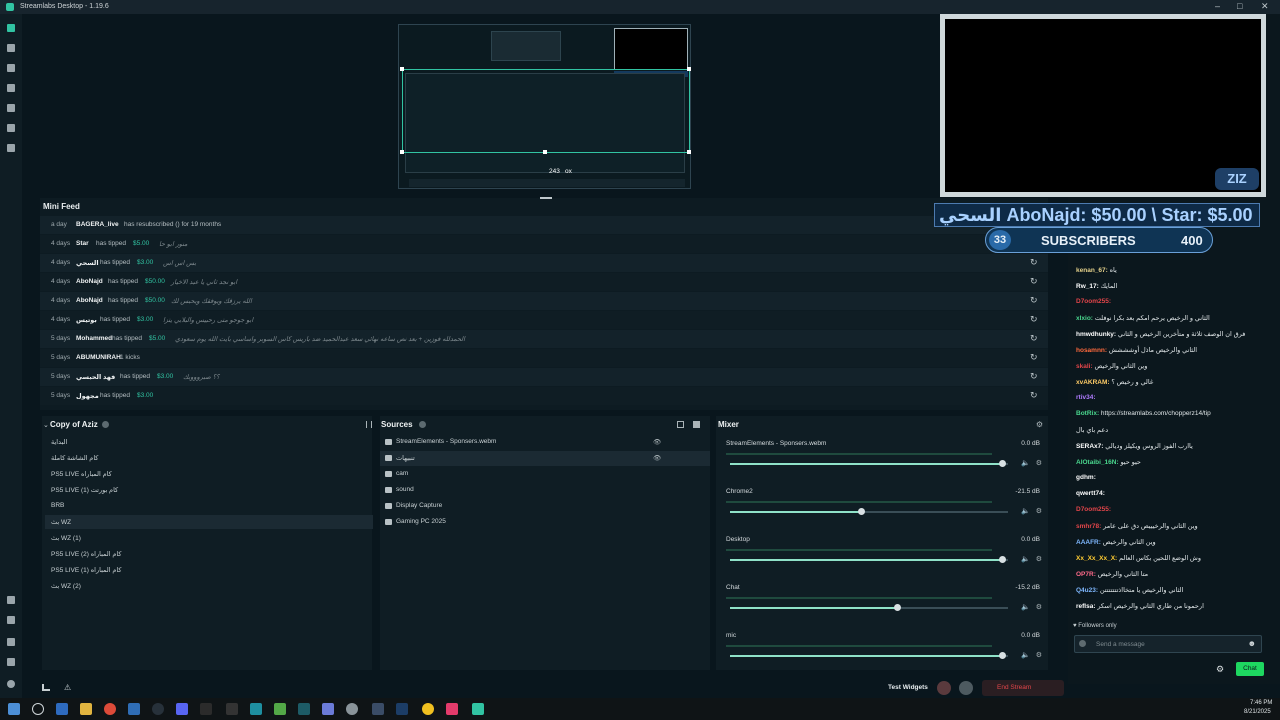 Image resolution: width=1280 pixels, height=720 pixels. I want to click on source-item: Display Capture, so click(419, 505).